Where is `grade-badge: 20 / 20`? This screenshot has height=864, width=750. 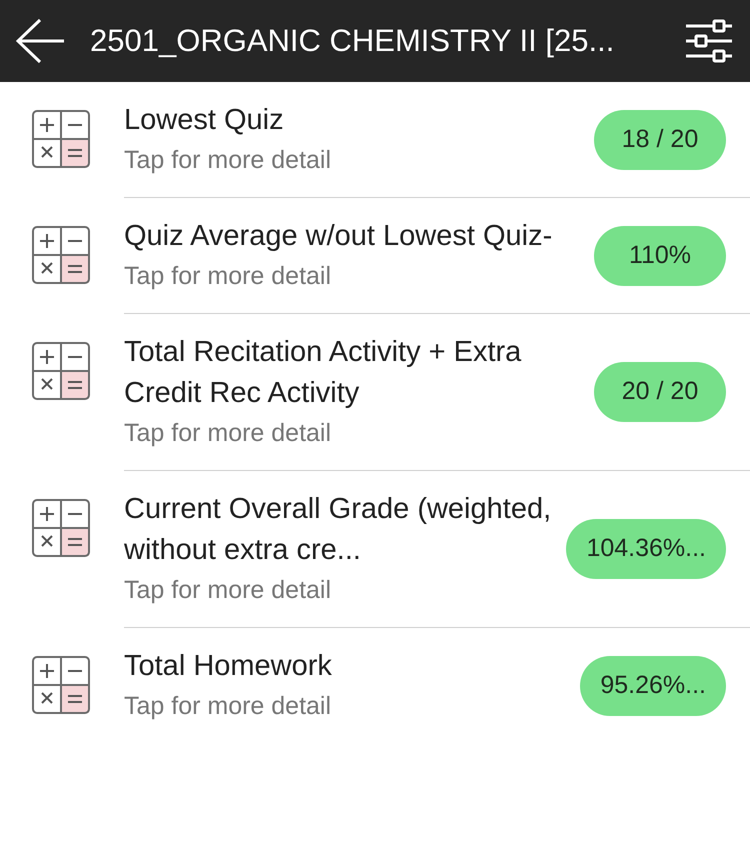
grade-badge: 20 / 20 is located at coordinates (660, 392).